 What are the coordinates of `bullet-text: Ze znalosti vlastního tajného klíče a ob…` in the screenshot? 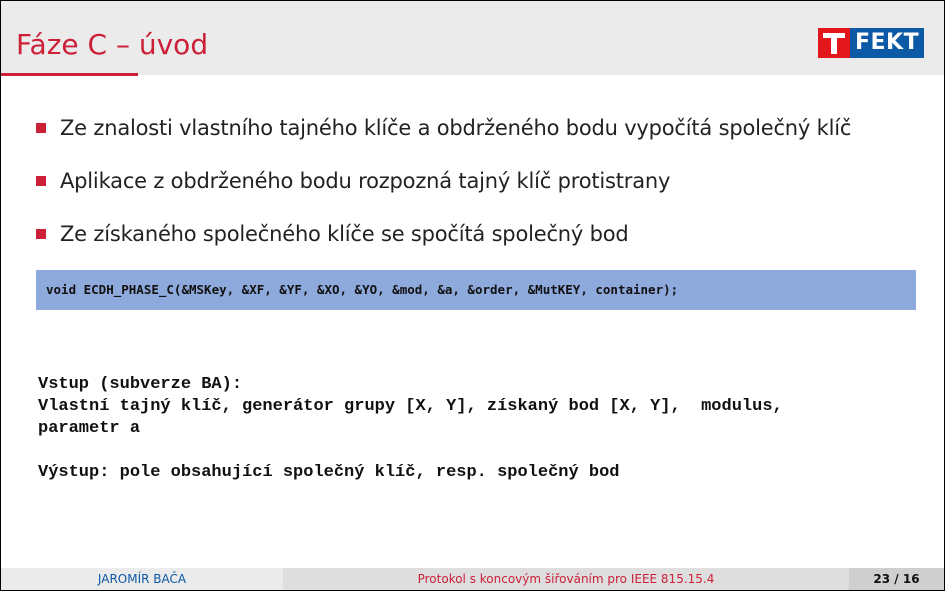 It's located at (456, 128).